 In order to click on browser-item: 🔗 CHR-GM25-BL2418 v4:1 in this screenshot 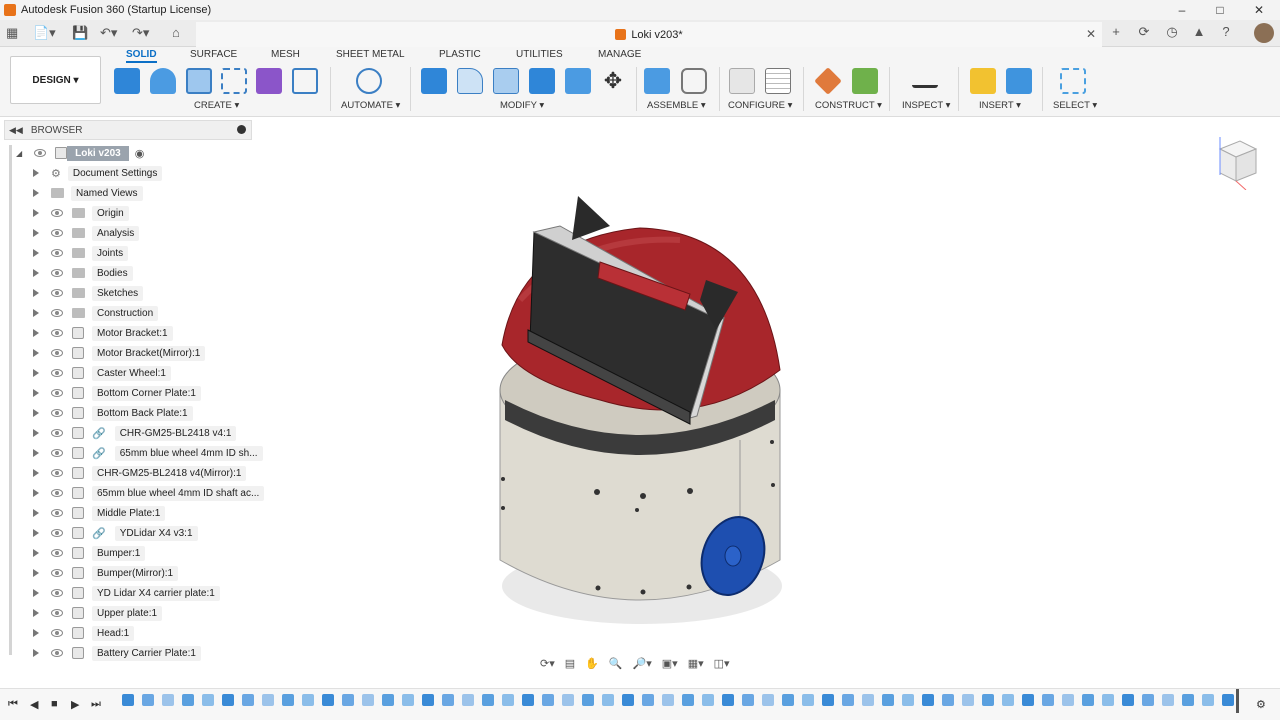, I will do `click(133, 433)`.